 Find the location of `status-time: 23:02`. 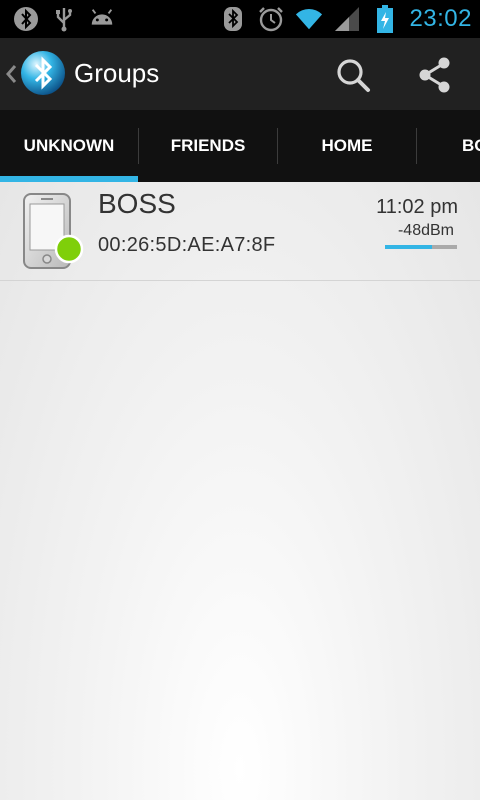

status-time: 23:02 is located at coordinates (440, 18).